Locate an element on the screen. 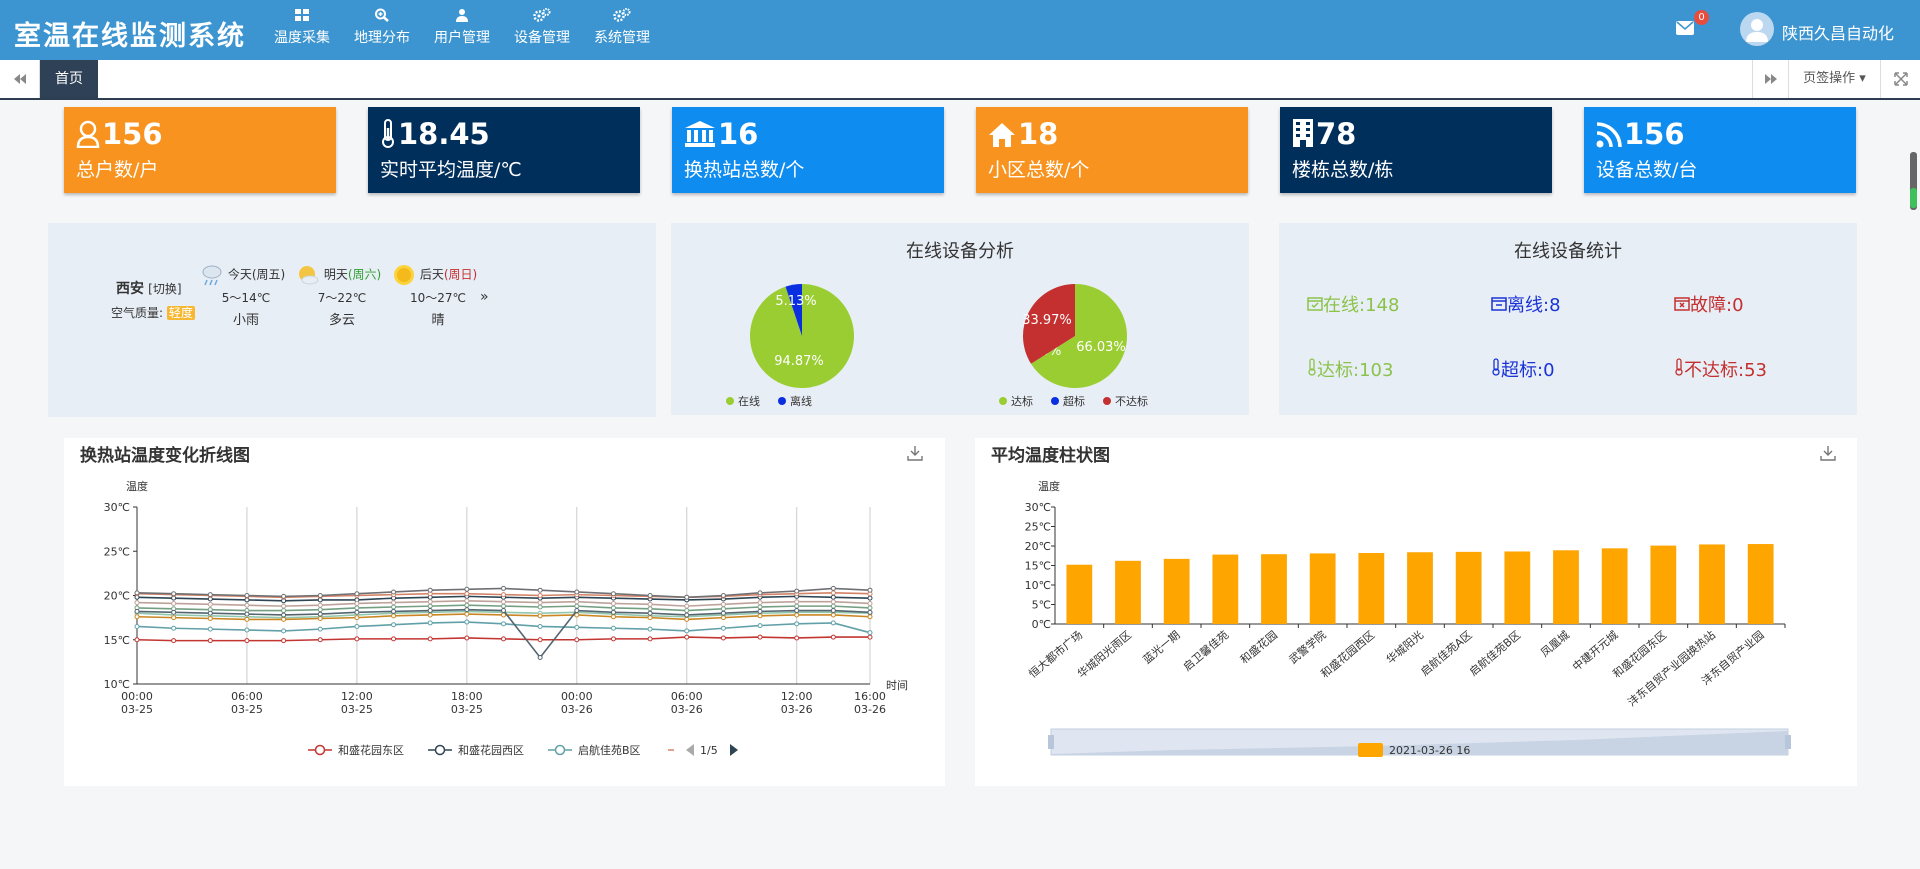 This screenshot has height=869, width=1920. x-tick-label: 华城阳光雨区 is located at coordinates (1104, 654).